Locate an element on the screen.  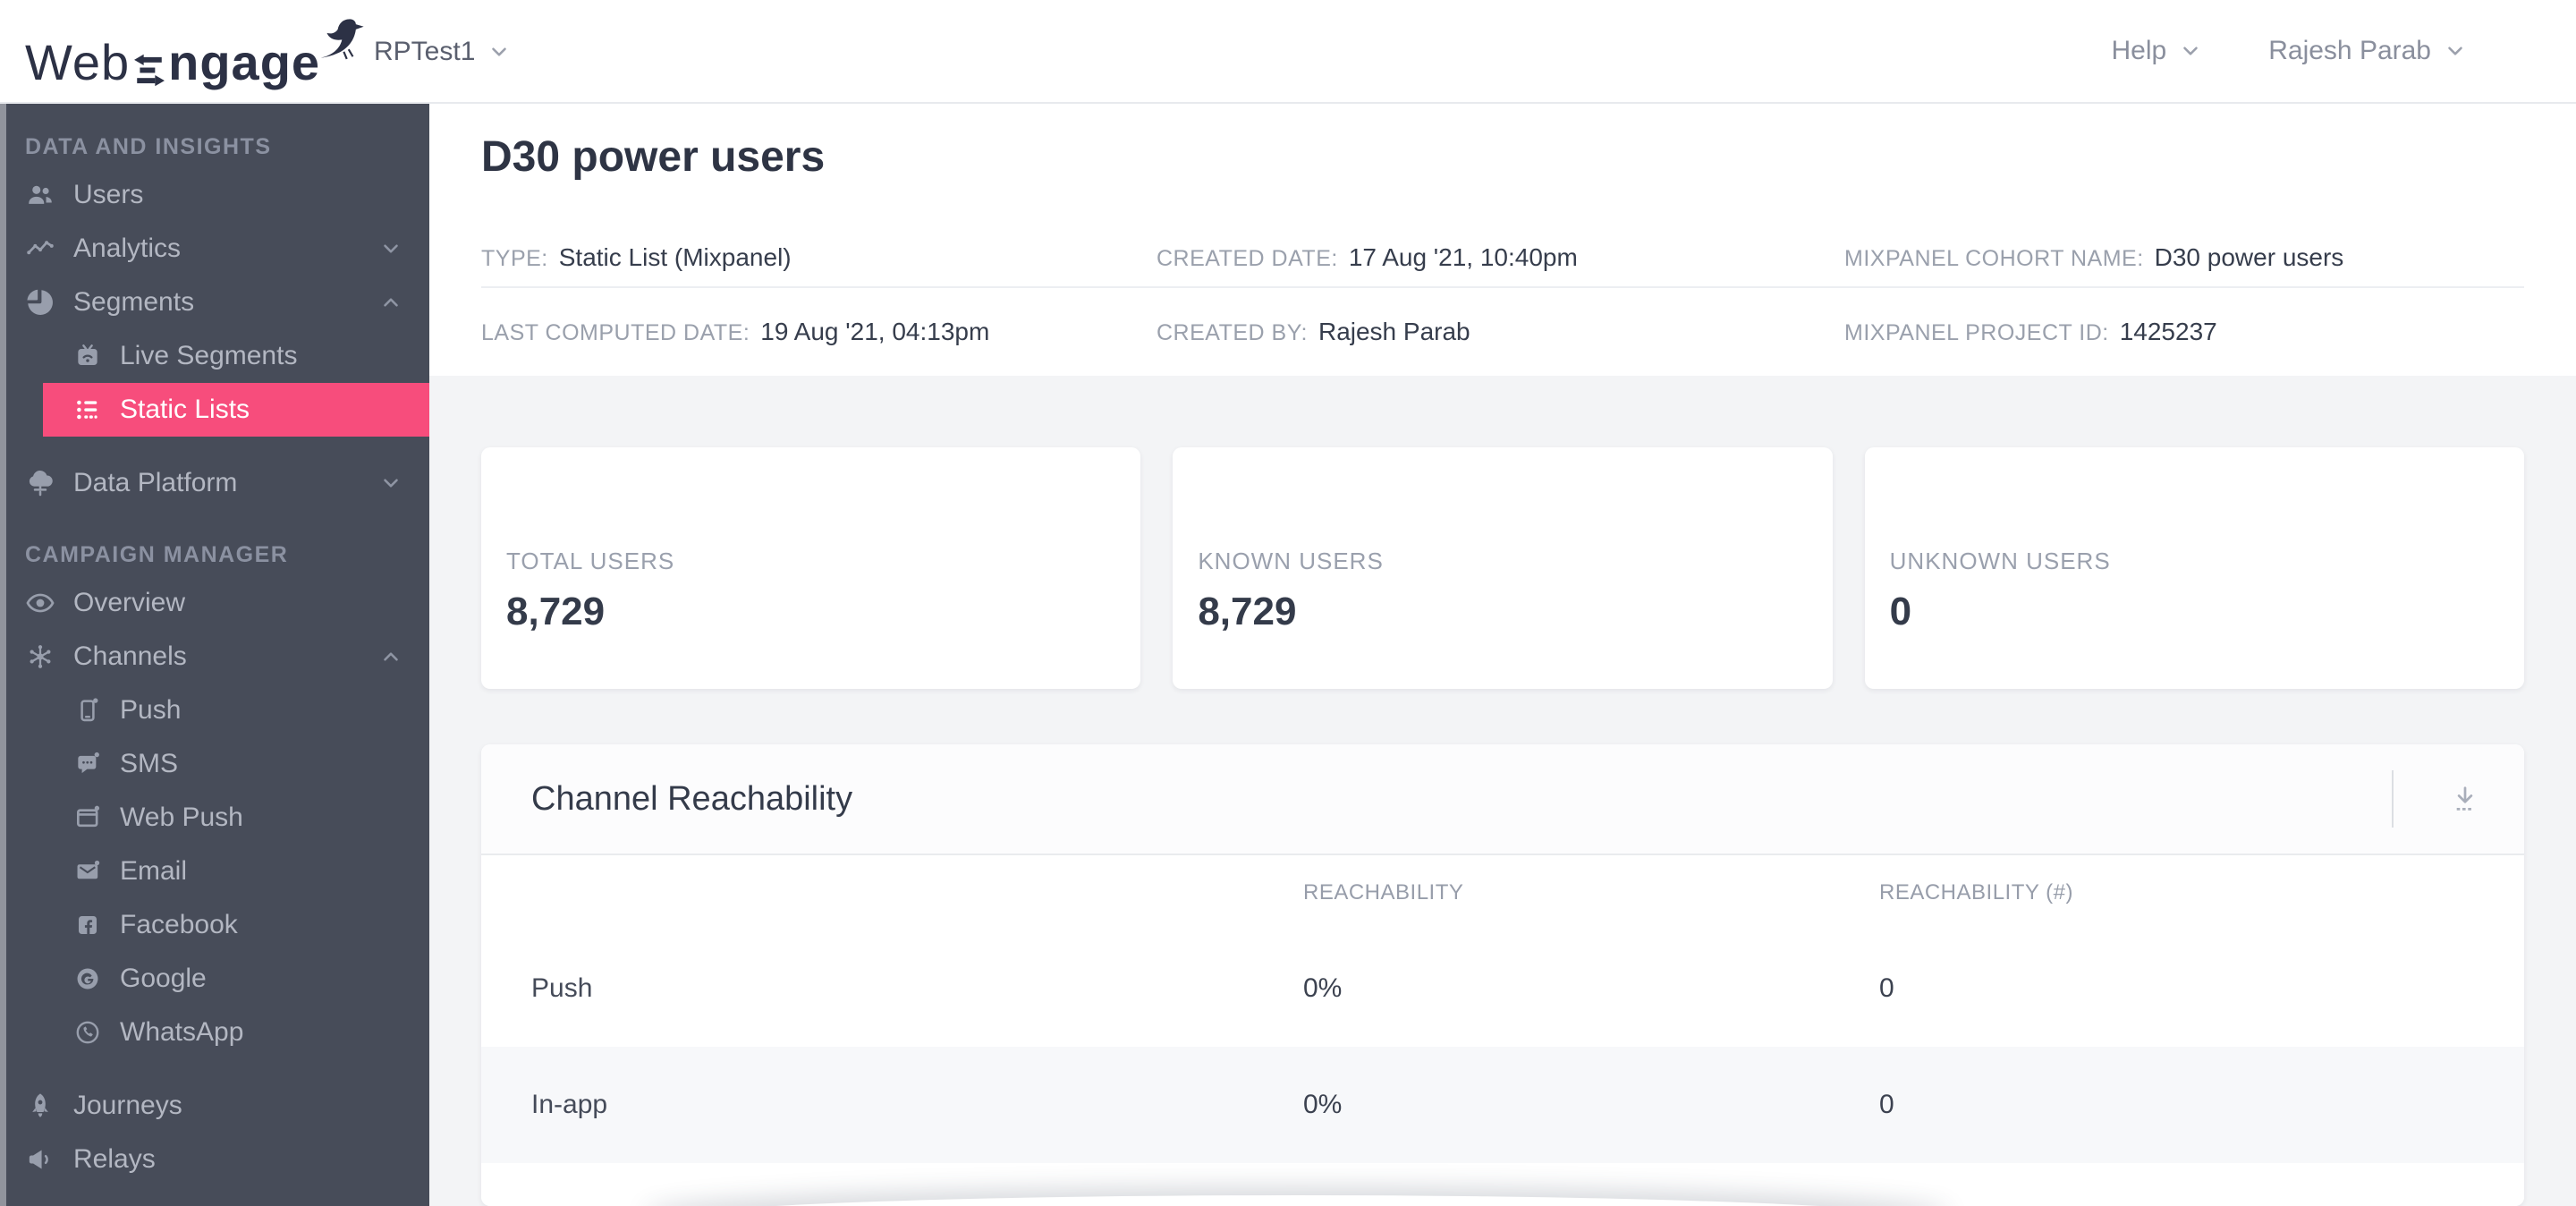
panel-header: Channel Reachability is located at coordinates (1502, 799).